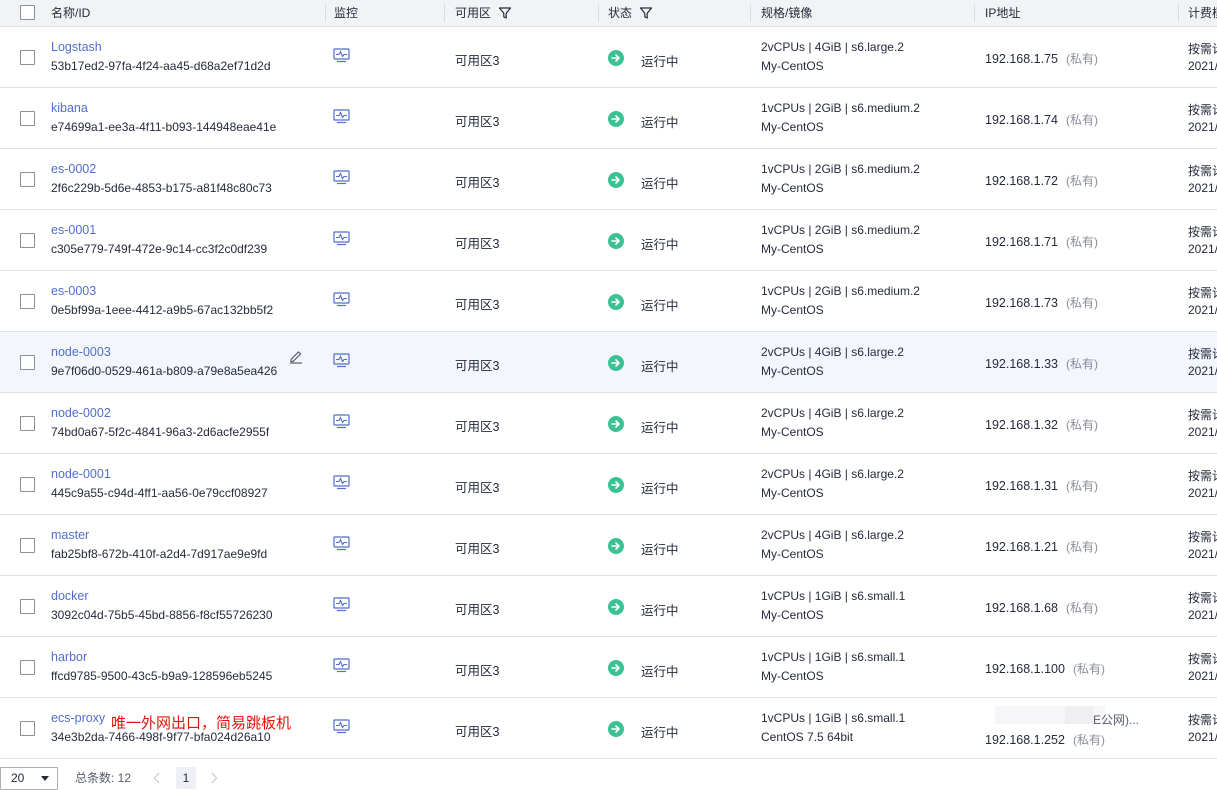  I want to click on page-size-select: 20, so click(29, 778).